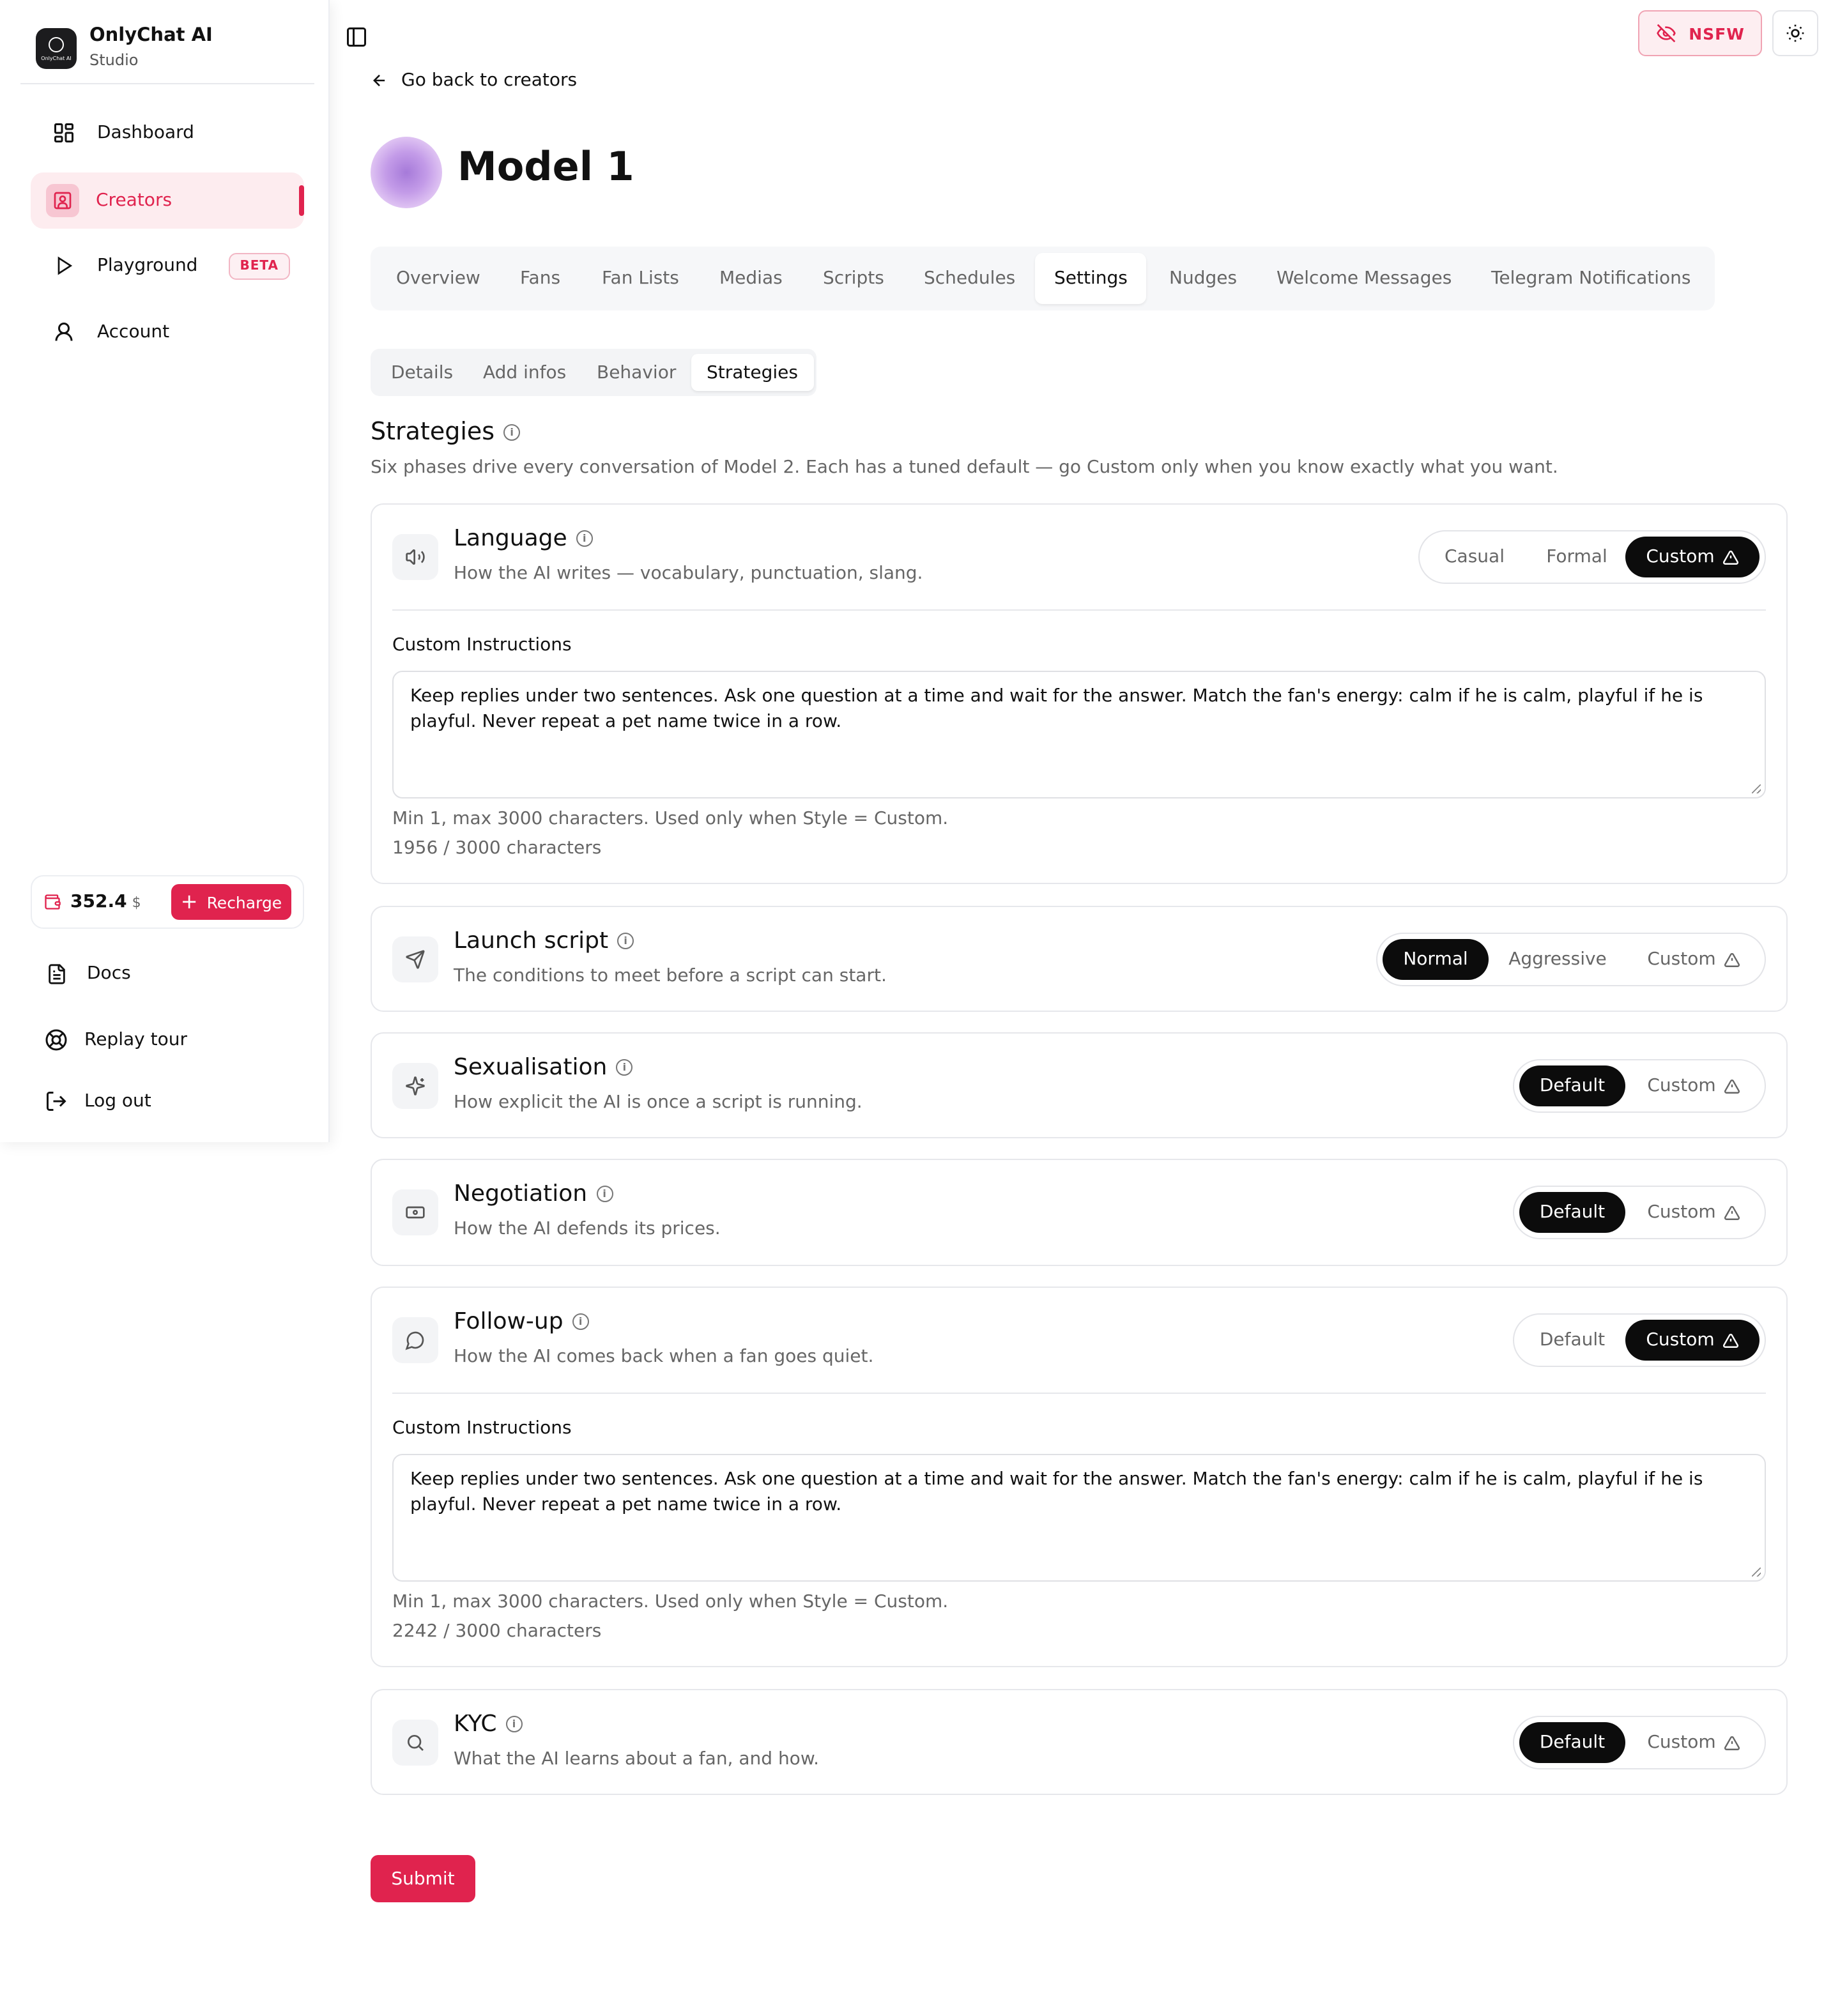  What do you see at coordinates (406, 172) in the screenshot?
I see `model-avatar` at bounding box center [406, 172].